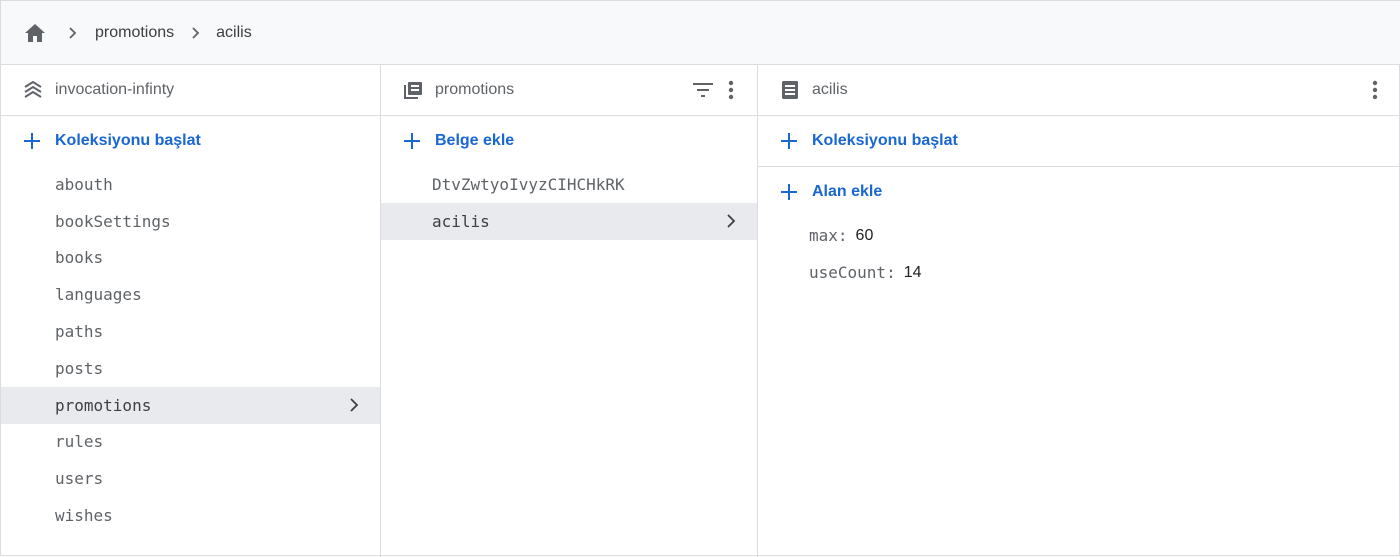  What do you see at coordinates (98, 295) in the screenshot?
I see `collection-item-label: languages` at bounding box center [98, 295].